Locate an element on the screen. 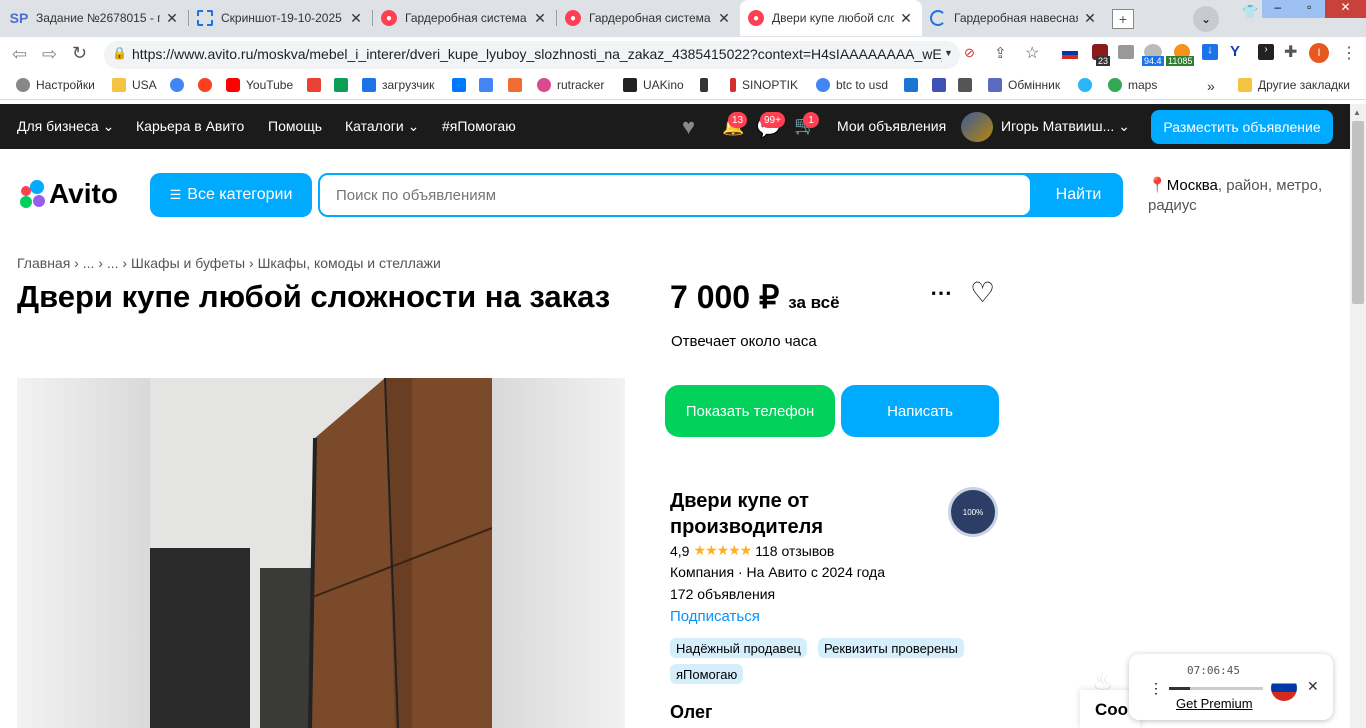 This screenshot has height=728, width=1366. back-button: ⇦ is located at coordinates (19, 54).